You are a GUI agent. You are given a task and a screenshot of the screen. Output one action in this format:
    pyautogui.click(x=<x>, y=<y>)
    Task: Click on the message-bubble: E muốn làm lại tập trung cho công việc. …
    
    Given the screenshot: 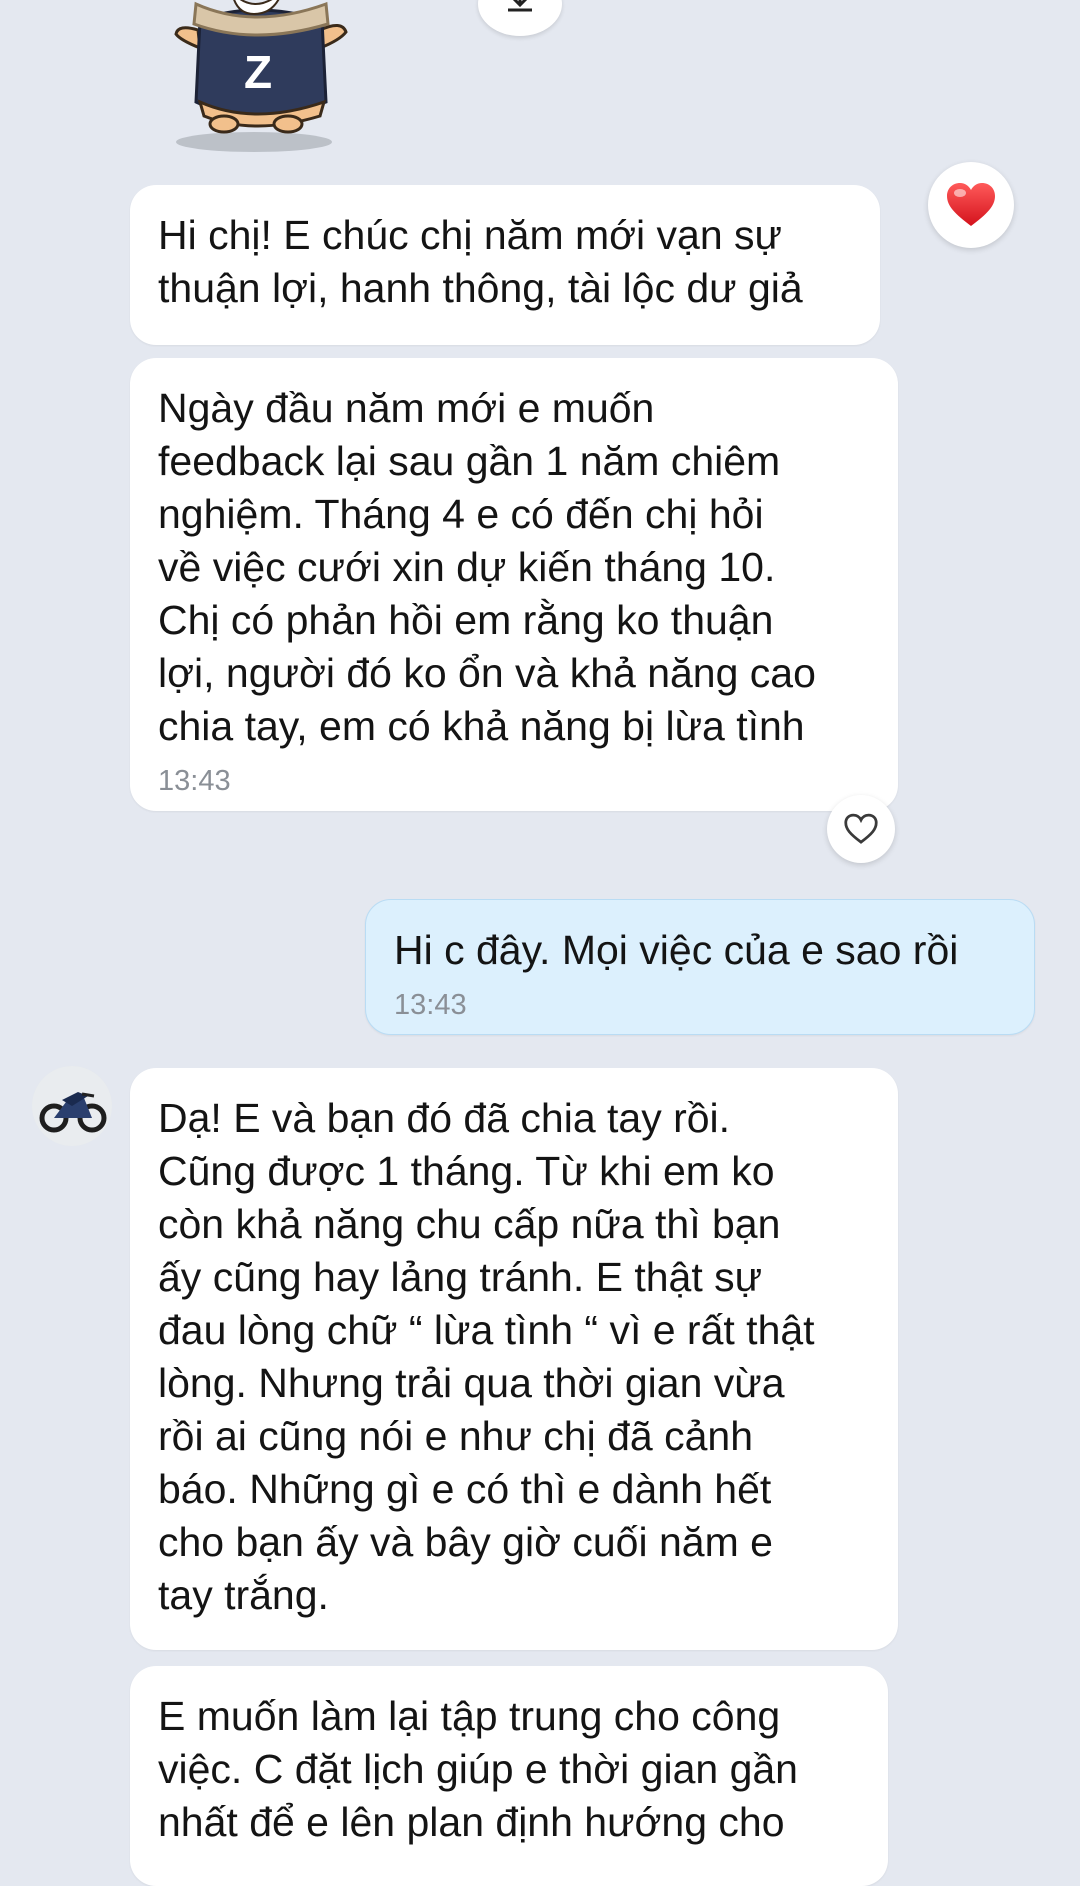 What is the action you would take?
    pyautogui.click(x=509, y=1776)
    